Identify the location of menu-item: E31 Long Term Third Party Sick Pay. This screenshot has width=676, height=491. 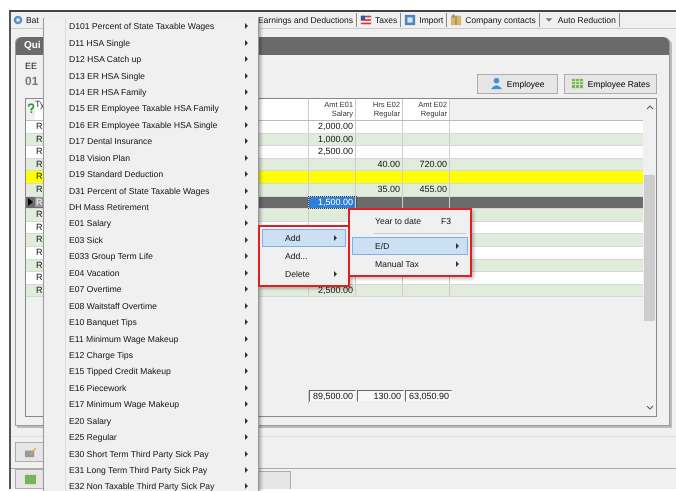
(151, 470).